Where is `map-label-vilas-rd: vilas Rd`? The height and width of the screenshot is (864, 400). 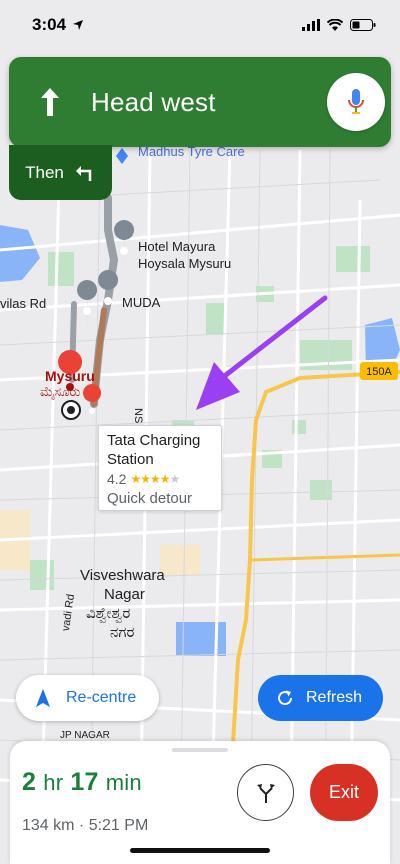
map-label-vilas-rd: vilas Rd is located at coordinates (23, 303).